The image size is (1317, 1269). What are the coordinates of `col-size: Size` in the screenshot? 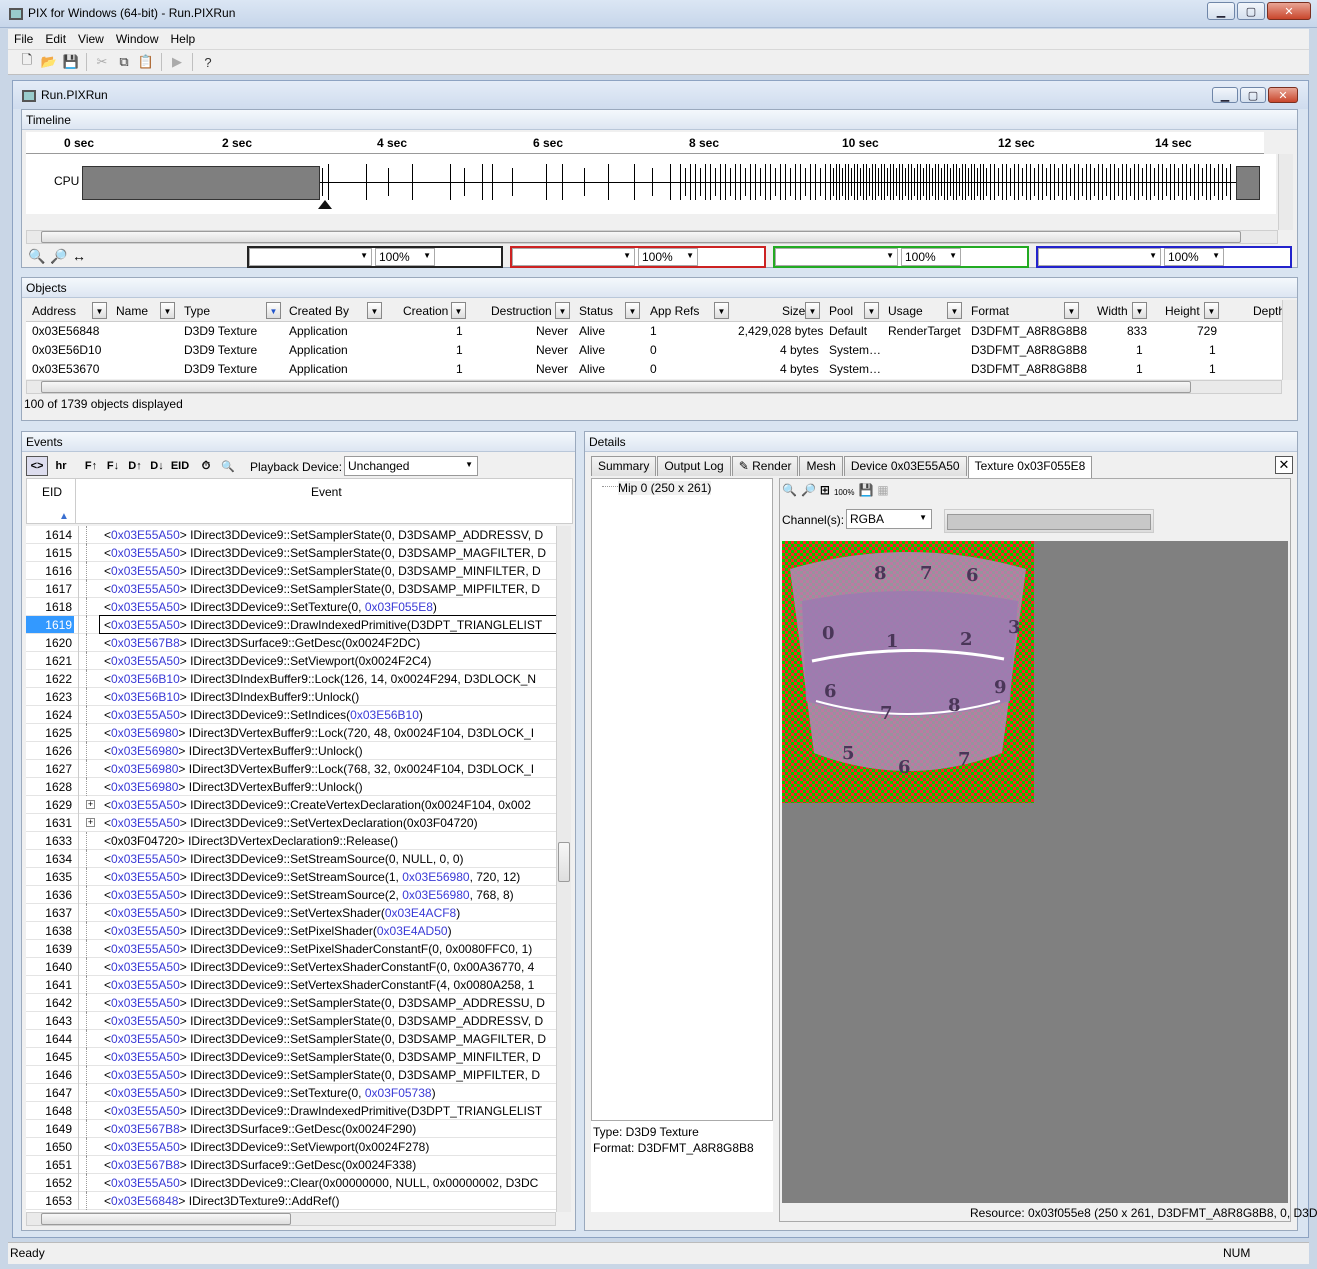 It's located at (793, 311).